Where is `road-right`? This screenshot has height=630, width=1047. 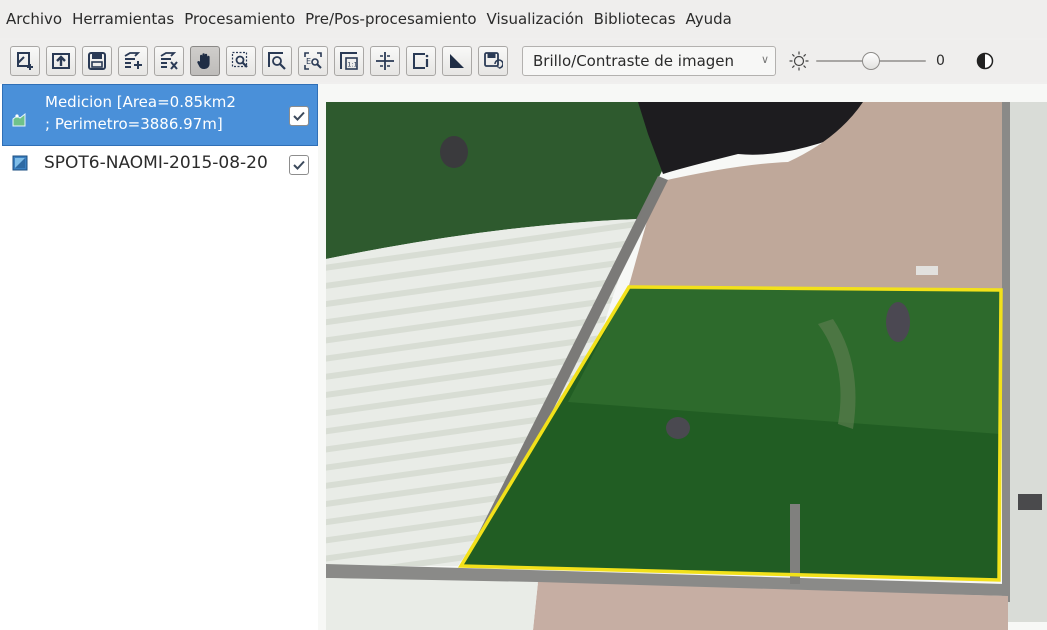
road-right is located at coordinates (1006, 352).